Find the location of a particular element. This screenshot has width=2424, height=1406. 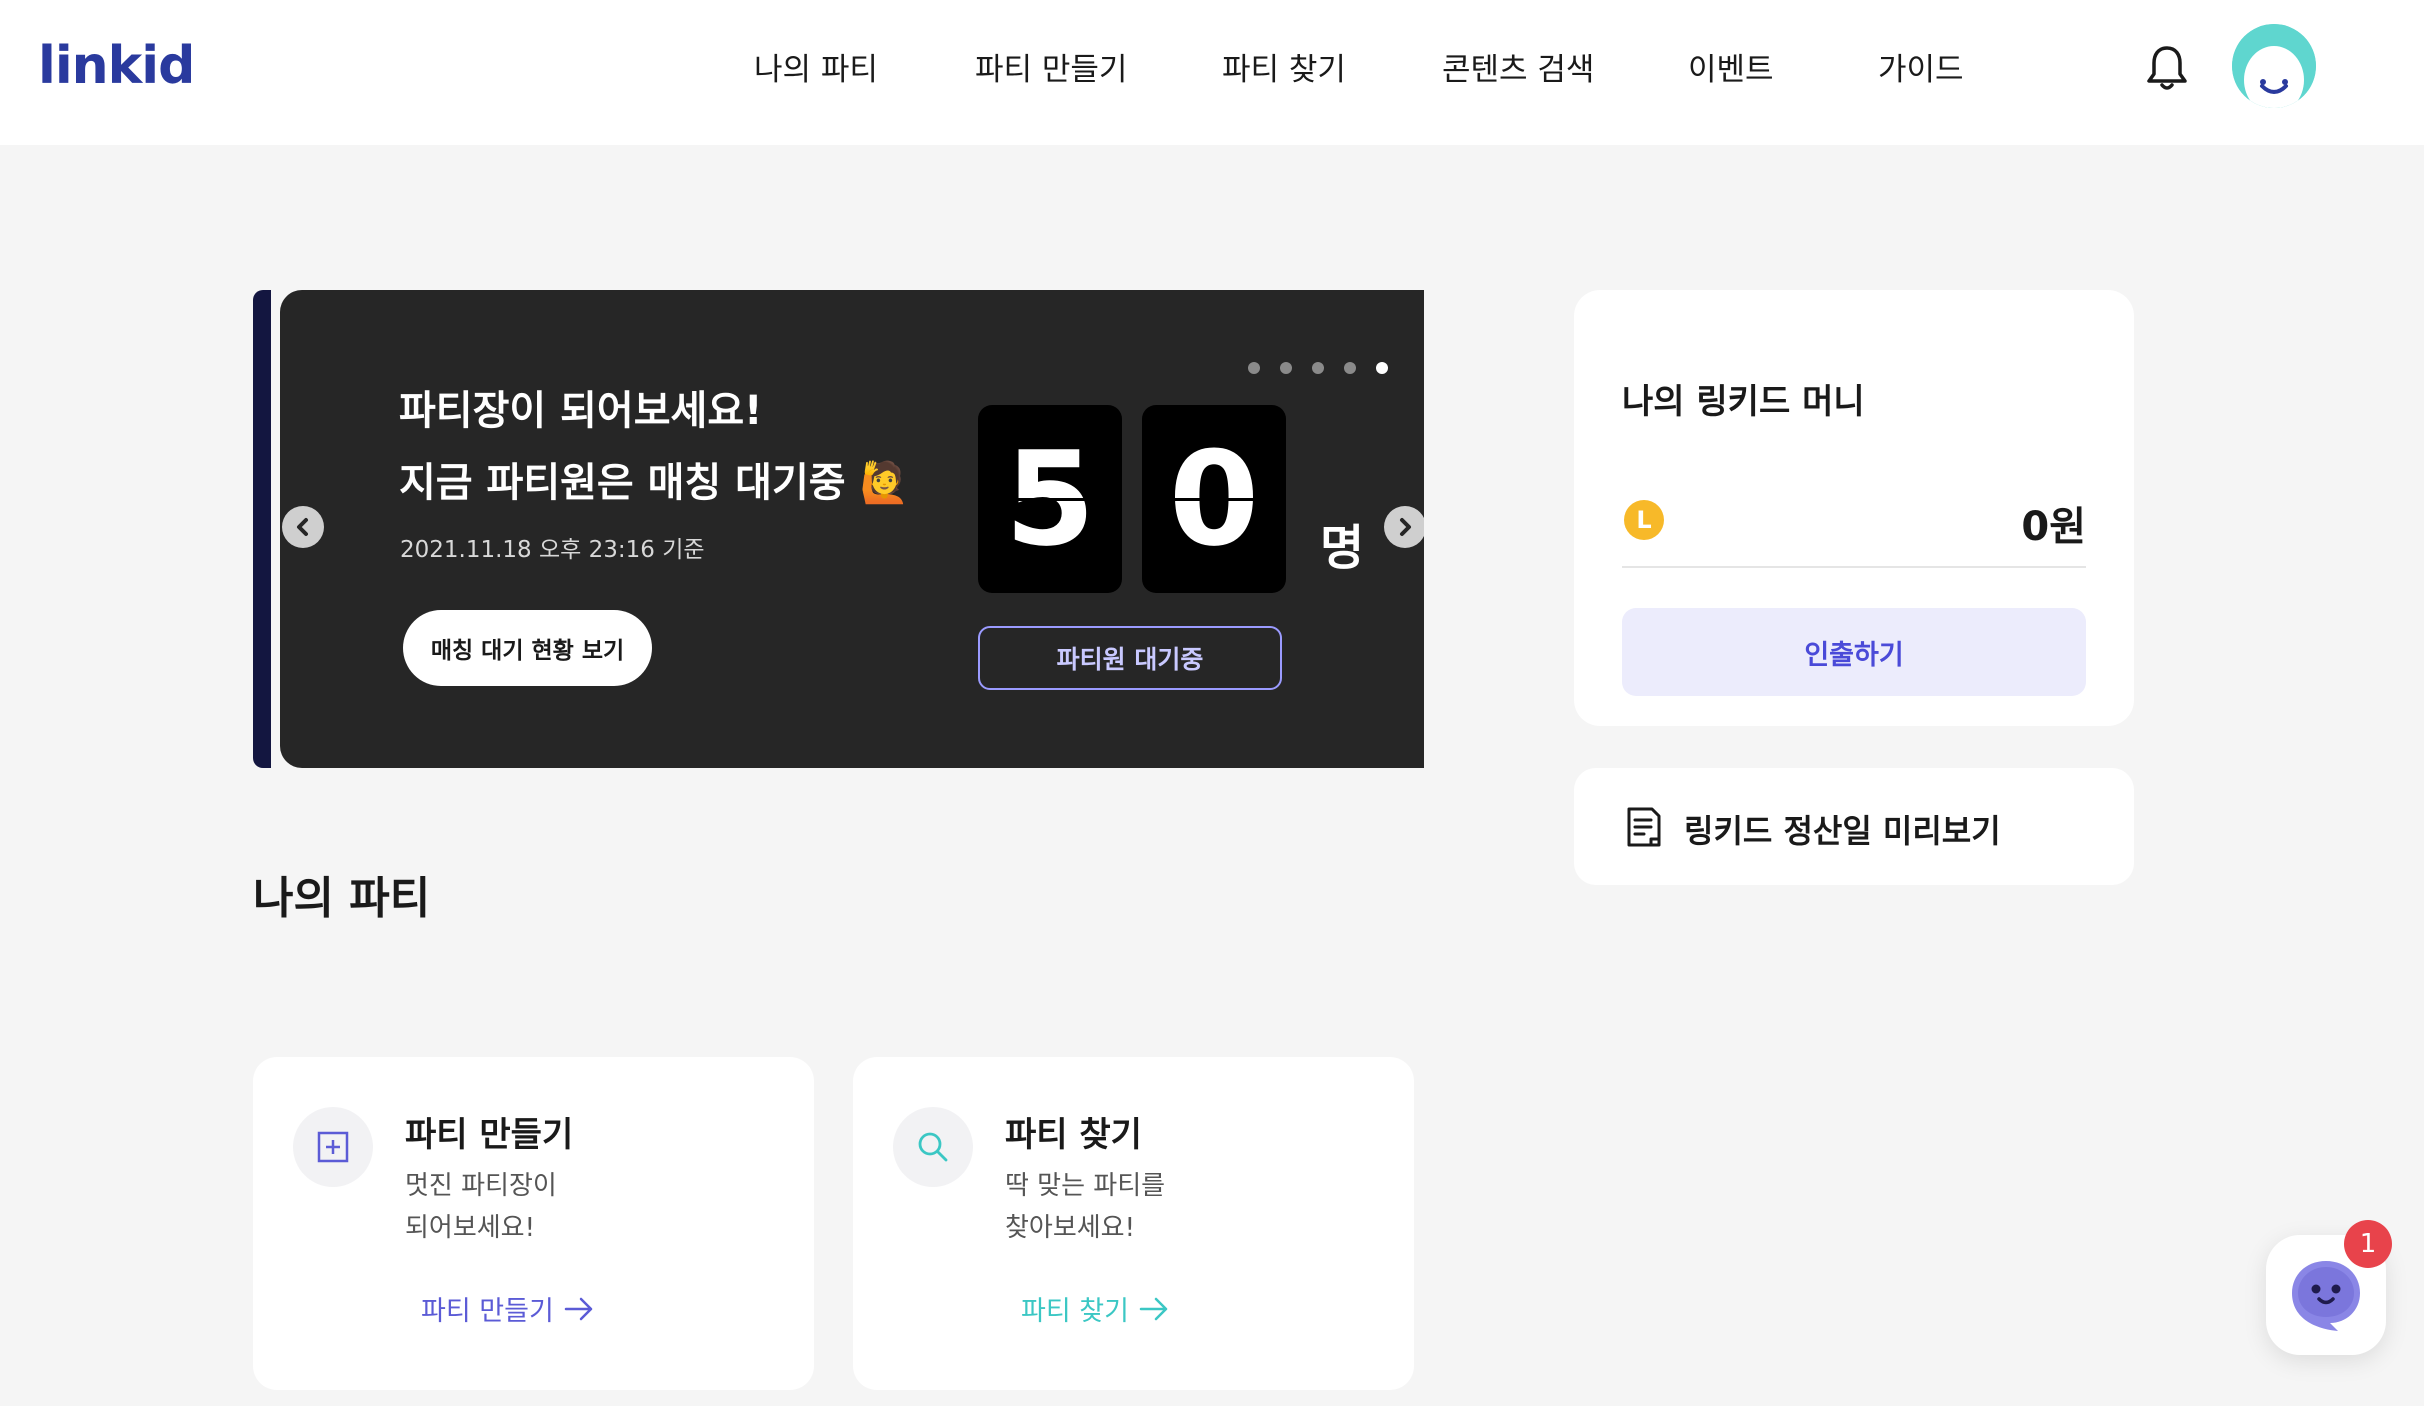

nav-guide: 가이드 is located at coordinates (1921, 66).